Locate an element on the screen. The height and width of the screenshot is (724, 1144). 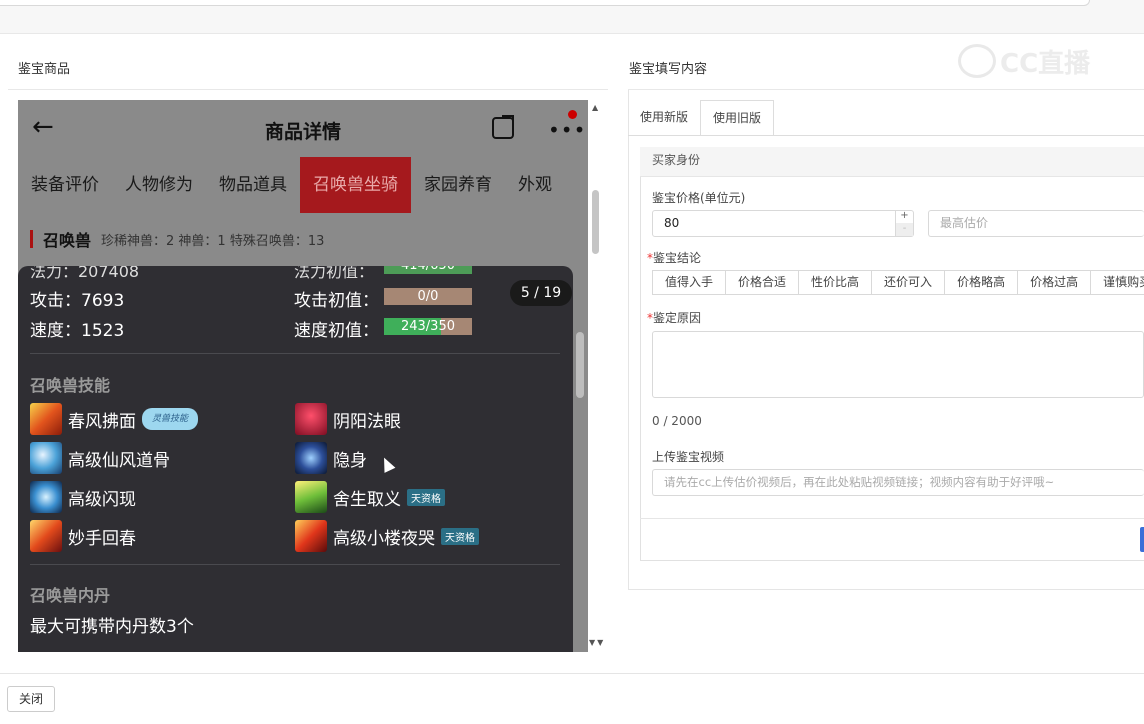
skill-item: 高级小楼夜哭 天资格 is located at coordinates (387, 536).